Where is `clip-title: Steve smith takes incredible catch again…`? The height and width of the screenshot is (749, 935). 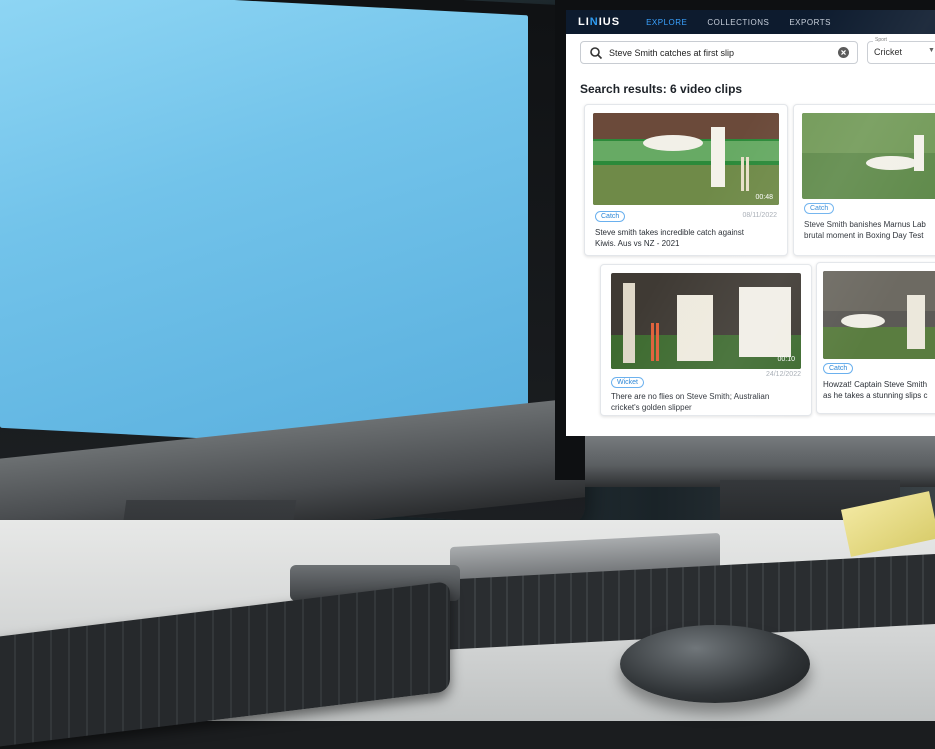
clip-title: Steve smith takes incredible catch again… is located at coordinates (688, 238).